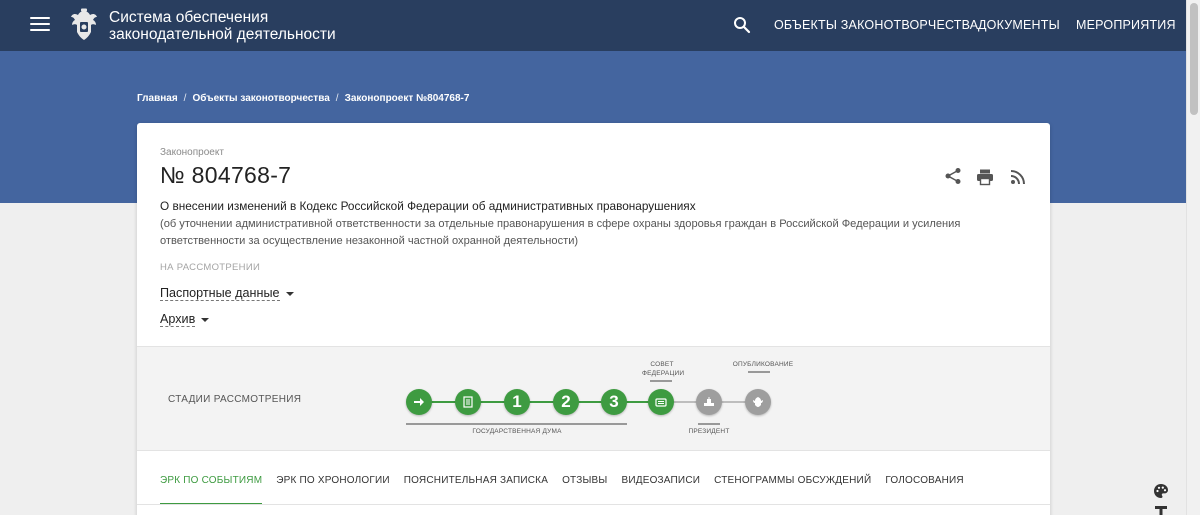  I want to click on archive-dropdown: Архив, so click(185, 319).